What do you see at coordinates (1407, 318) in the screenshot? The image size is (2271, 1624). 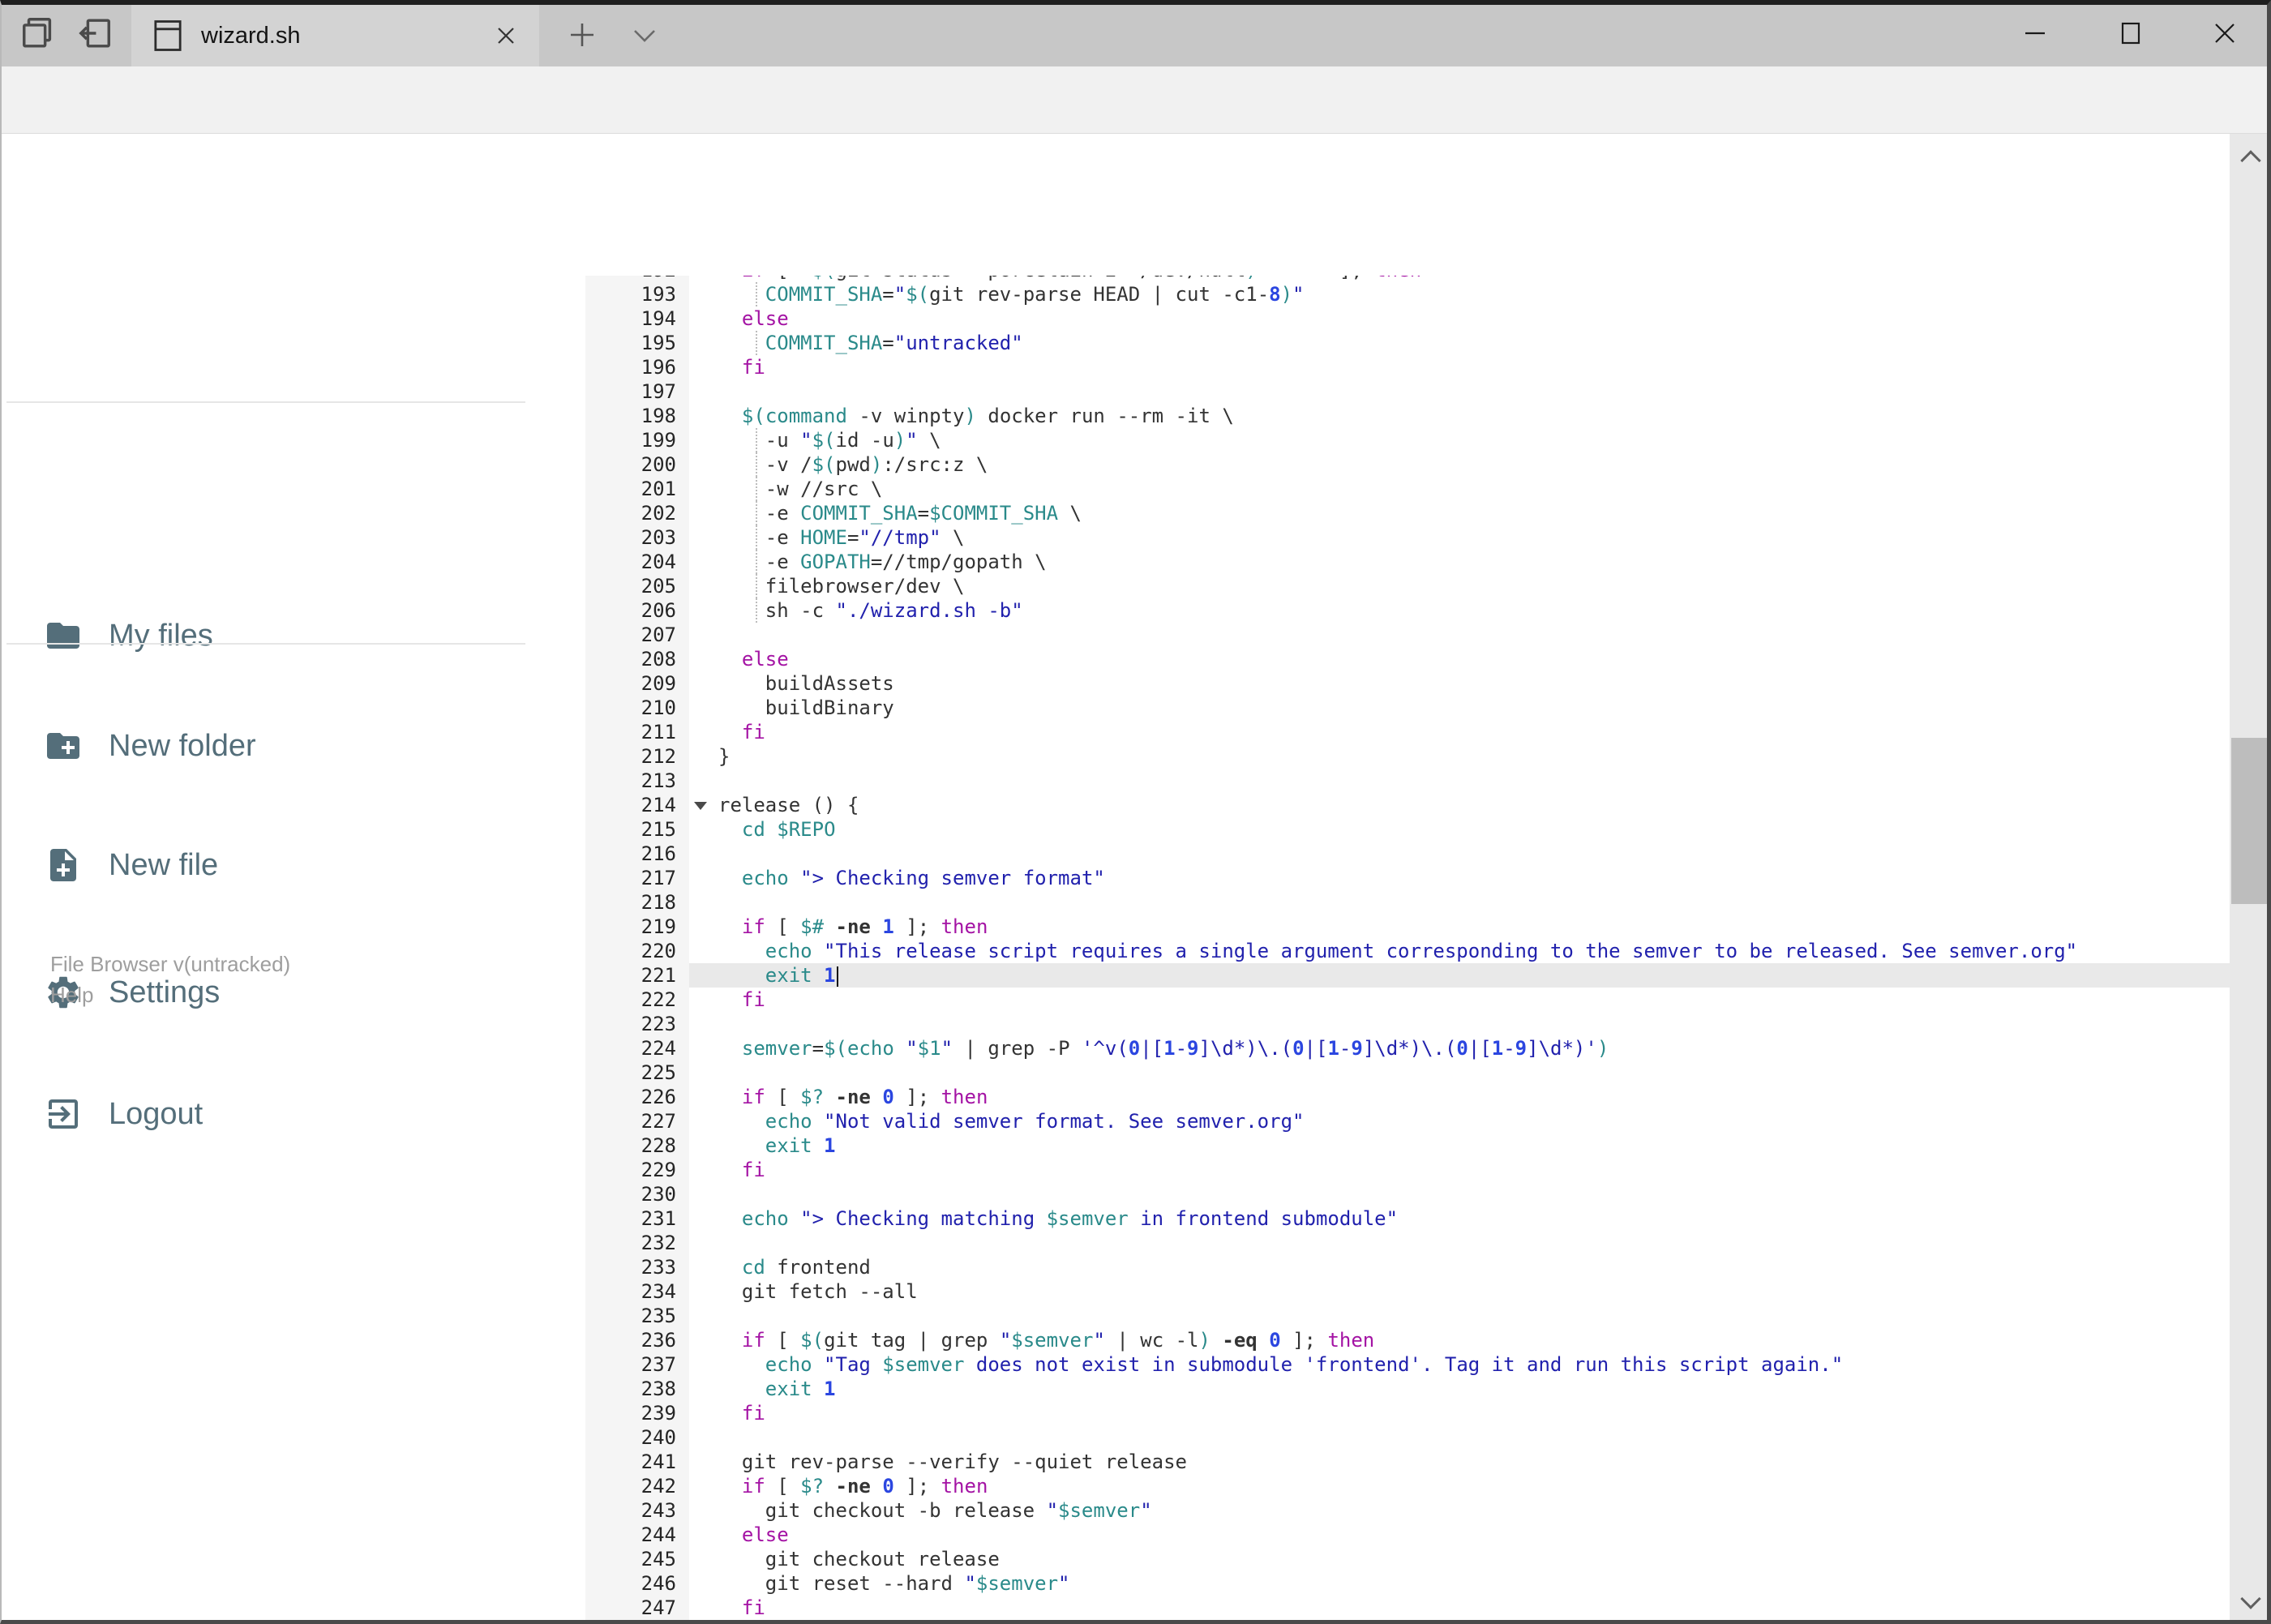 I see `code-line-194: 194 else` at bounding box center [1407, 318].